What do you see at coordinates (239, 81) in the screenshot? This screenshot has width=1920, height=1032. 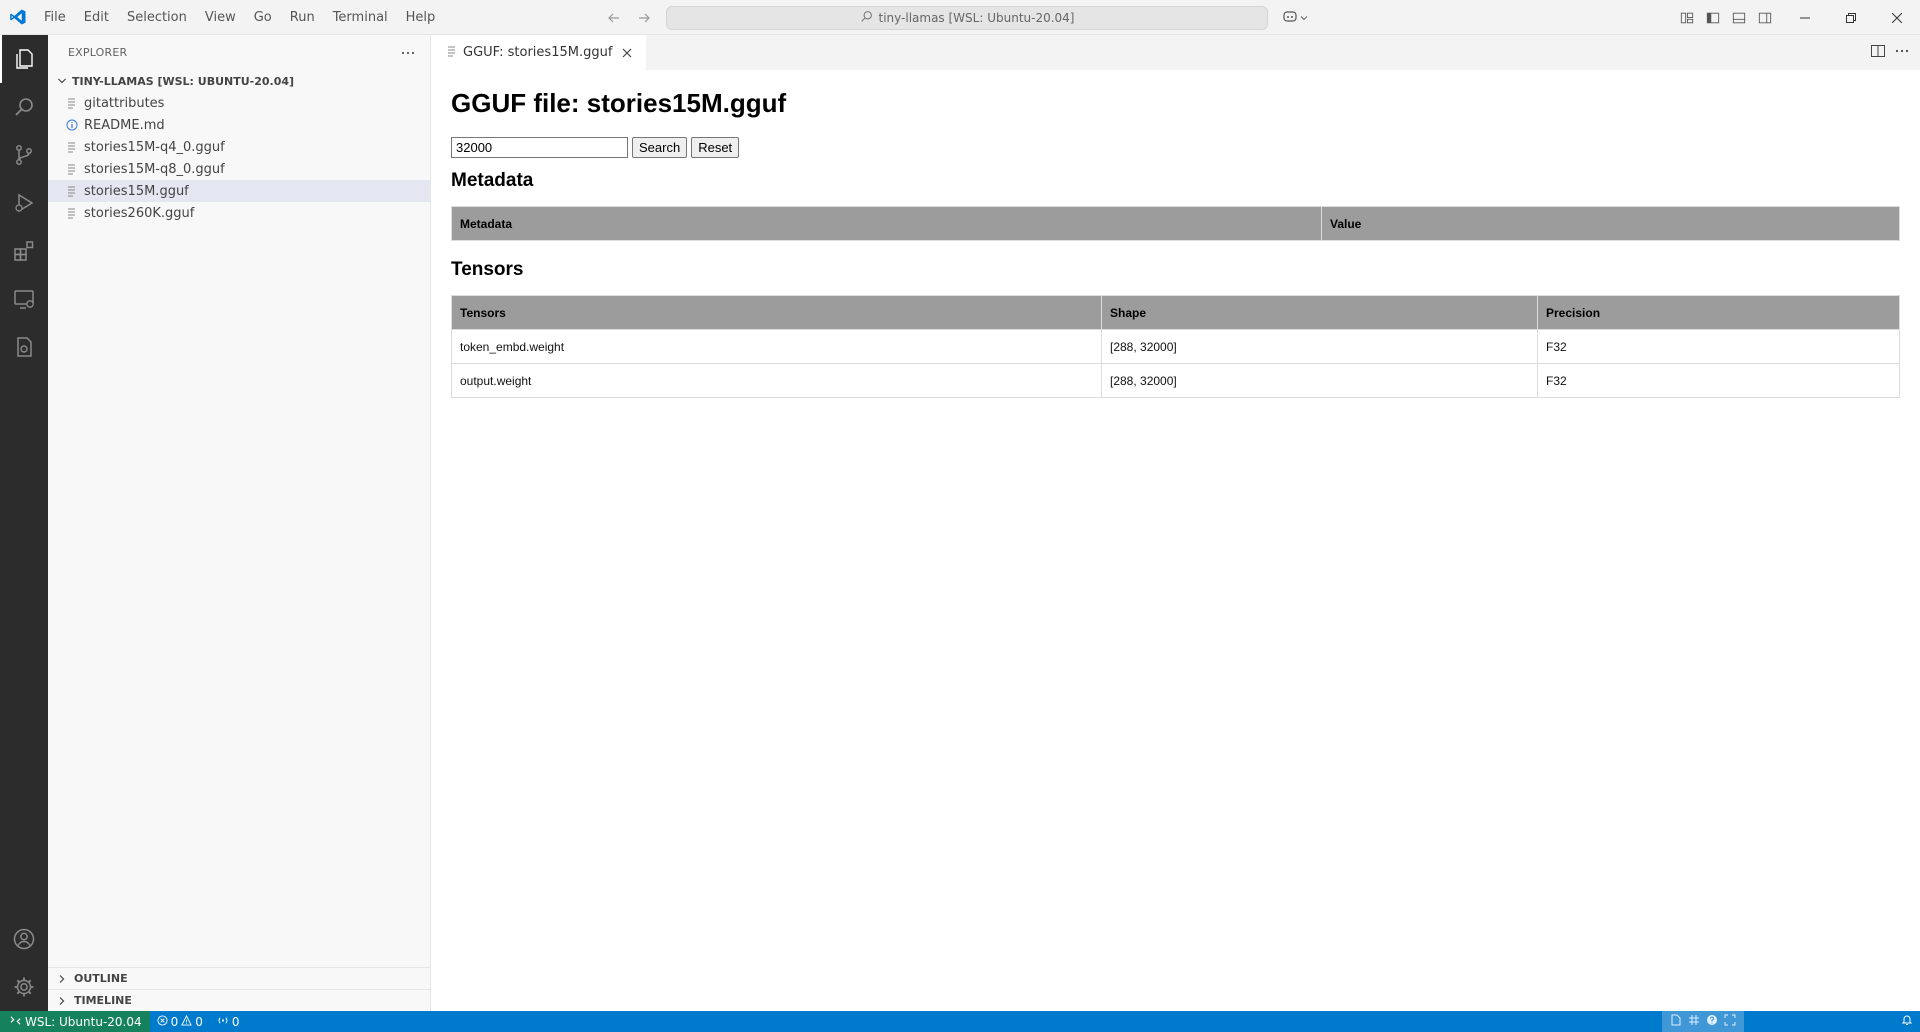 I see `folder-header: TINY-LLAMAS [WSL: UBUNTU-20.04]` at bounding box center [239, 81].